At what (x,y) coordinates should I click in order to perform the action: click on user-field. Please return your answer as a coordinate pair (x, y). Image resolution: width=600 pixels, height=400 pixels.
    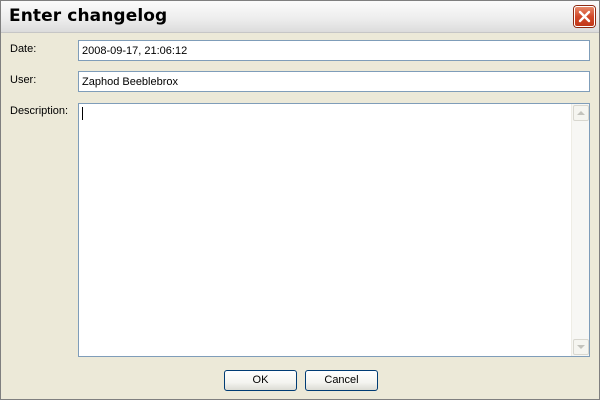
    Looking at the image, I should click on (334, 81).